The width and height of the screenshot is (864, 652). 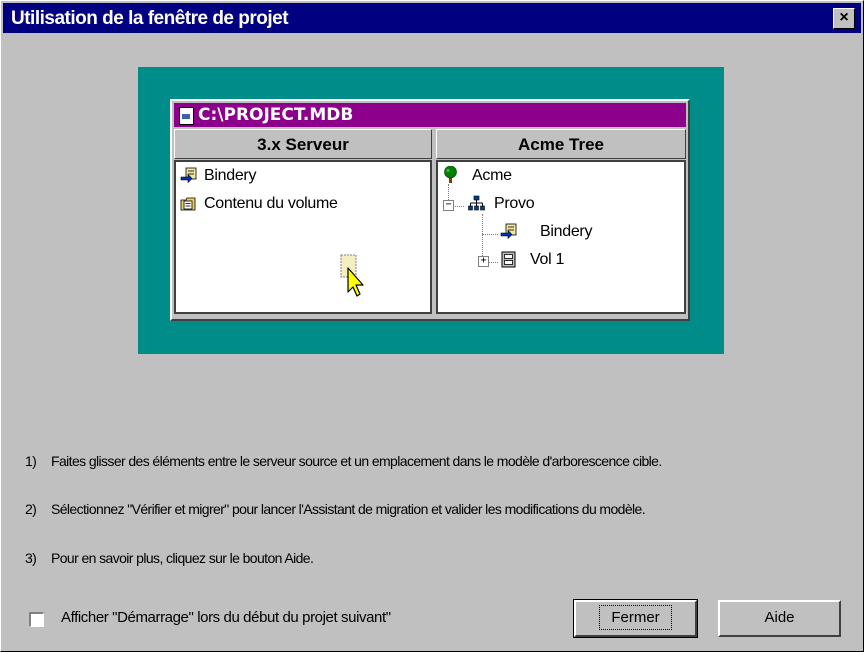 What do you see at coordinates (230, 175) in the screenshot?
I see `list-item-label: Bindery` at bounding box center [230, 175].